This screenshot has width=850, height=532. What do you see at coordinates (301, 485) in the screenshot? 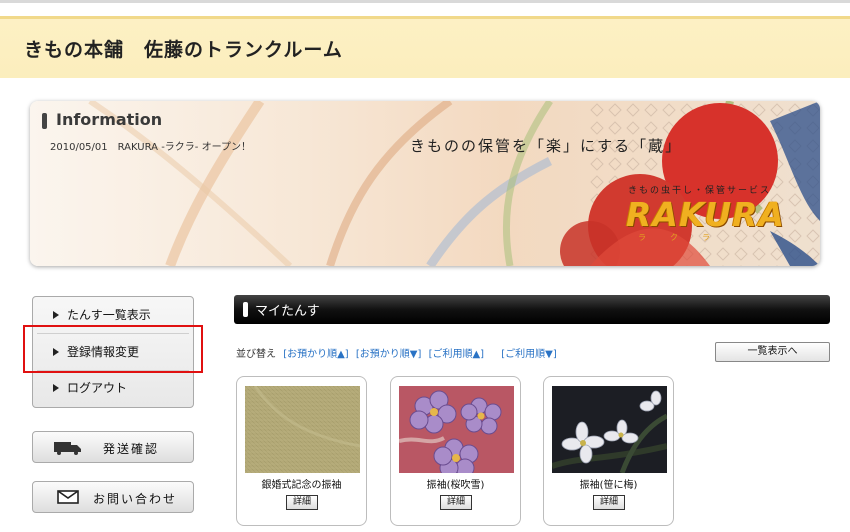
I see `kimono-name: 銀婚式記念の振袖` at bounding box center [301, 485].